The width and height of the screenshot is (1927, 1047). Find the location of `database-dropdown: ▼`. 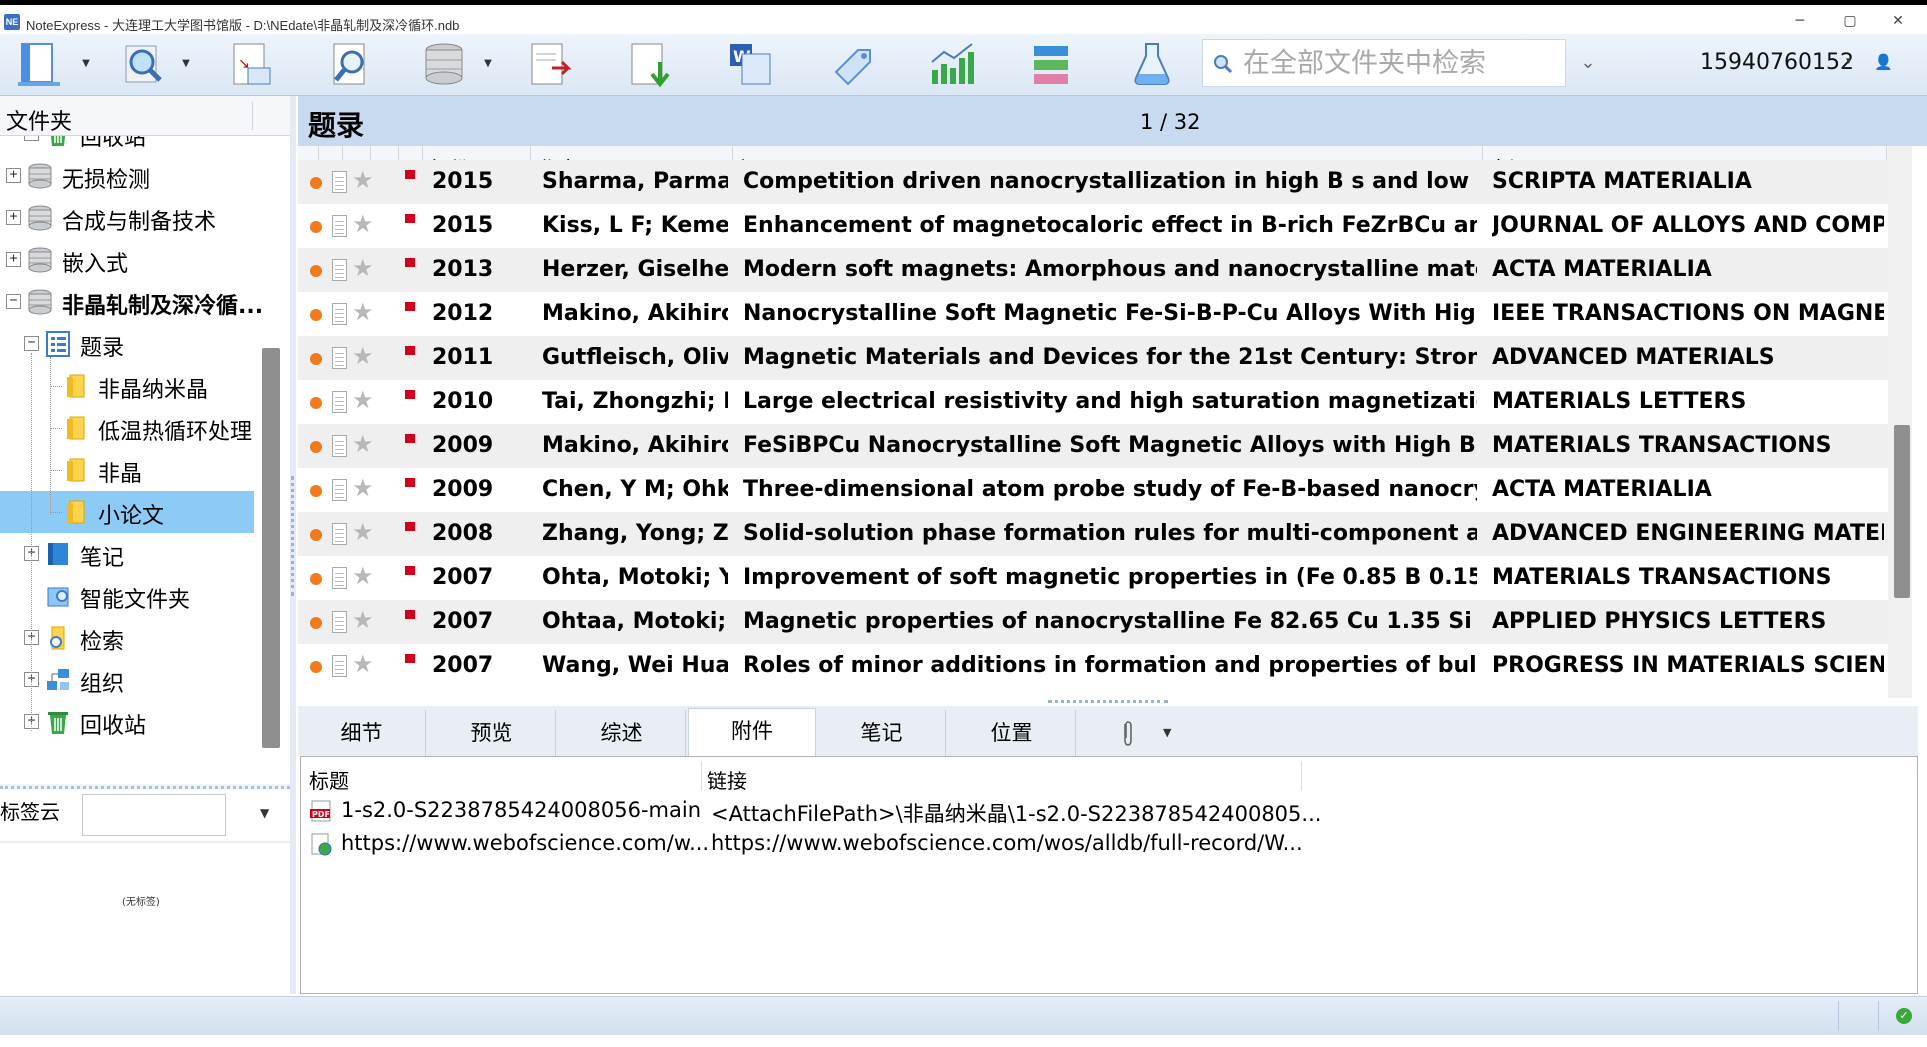

database-dropdown: ▼ is located at coordinates (488, 64).